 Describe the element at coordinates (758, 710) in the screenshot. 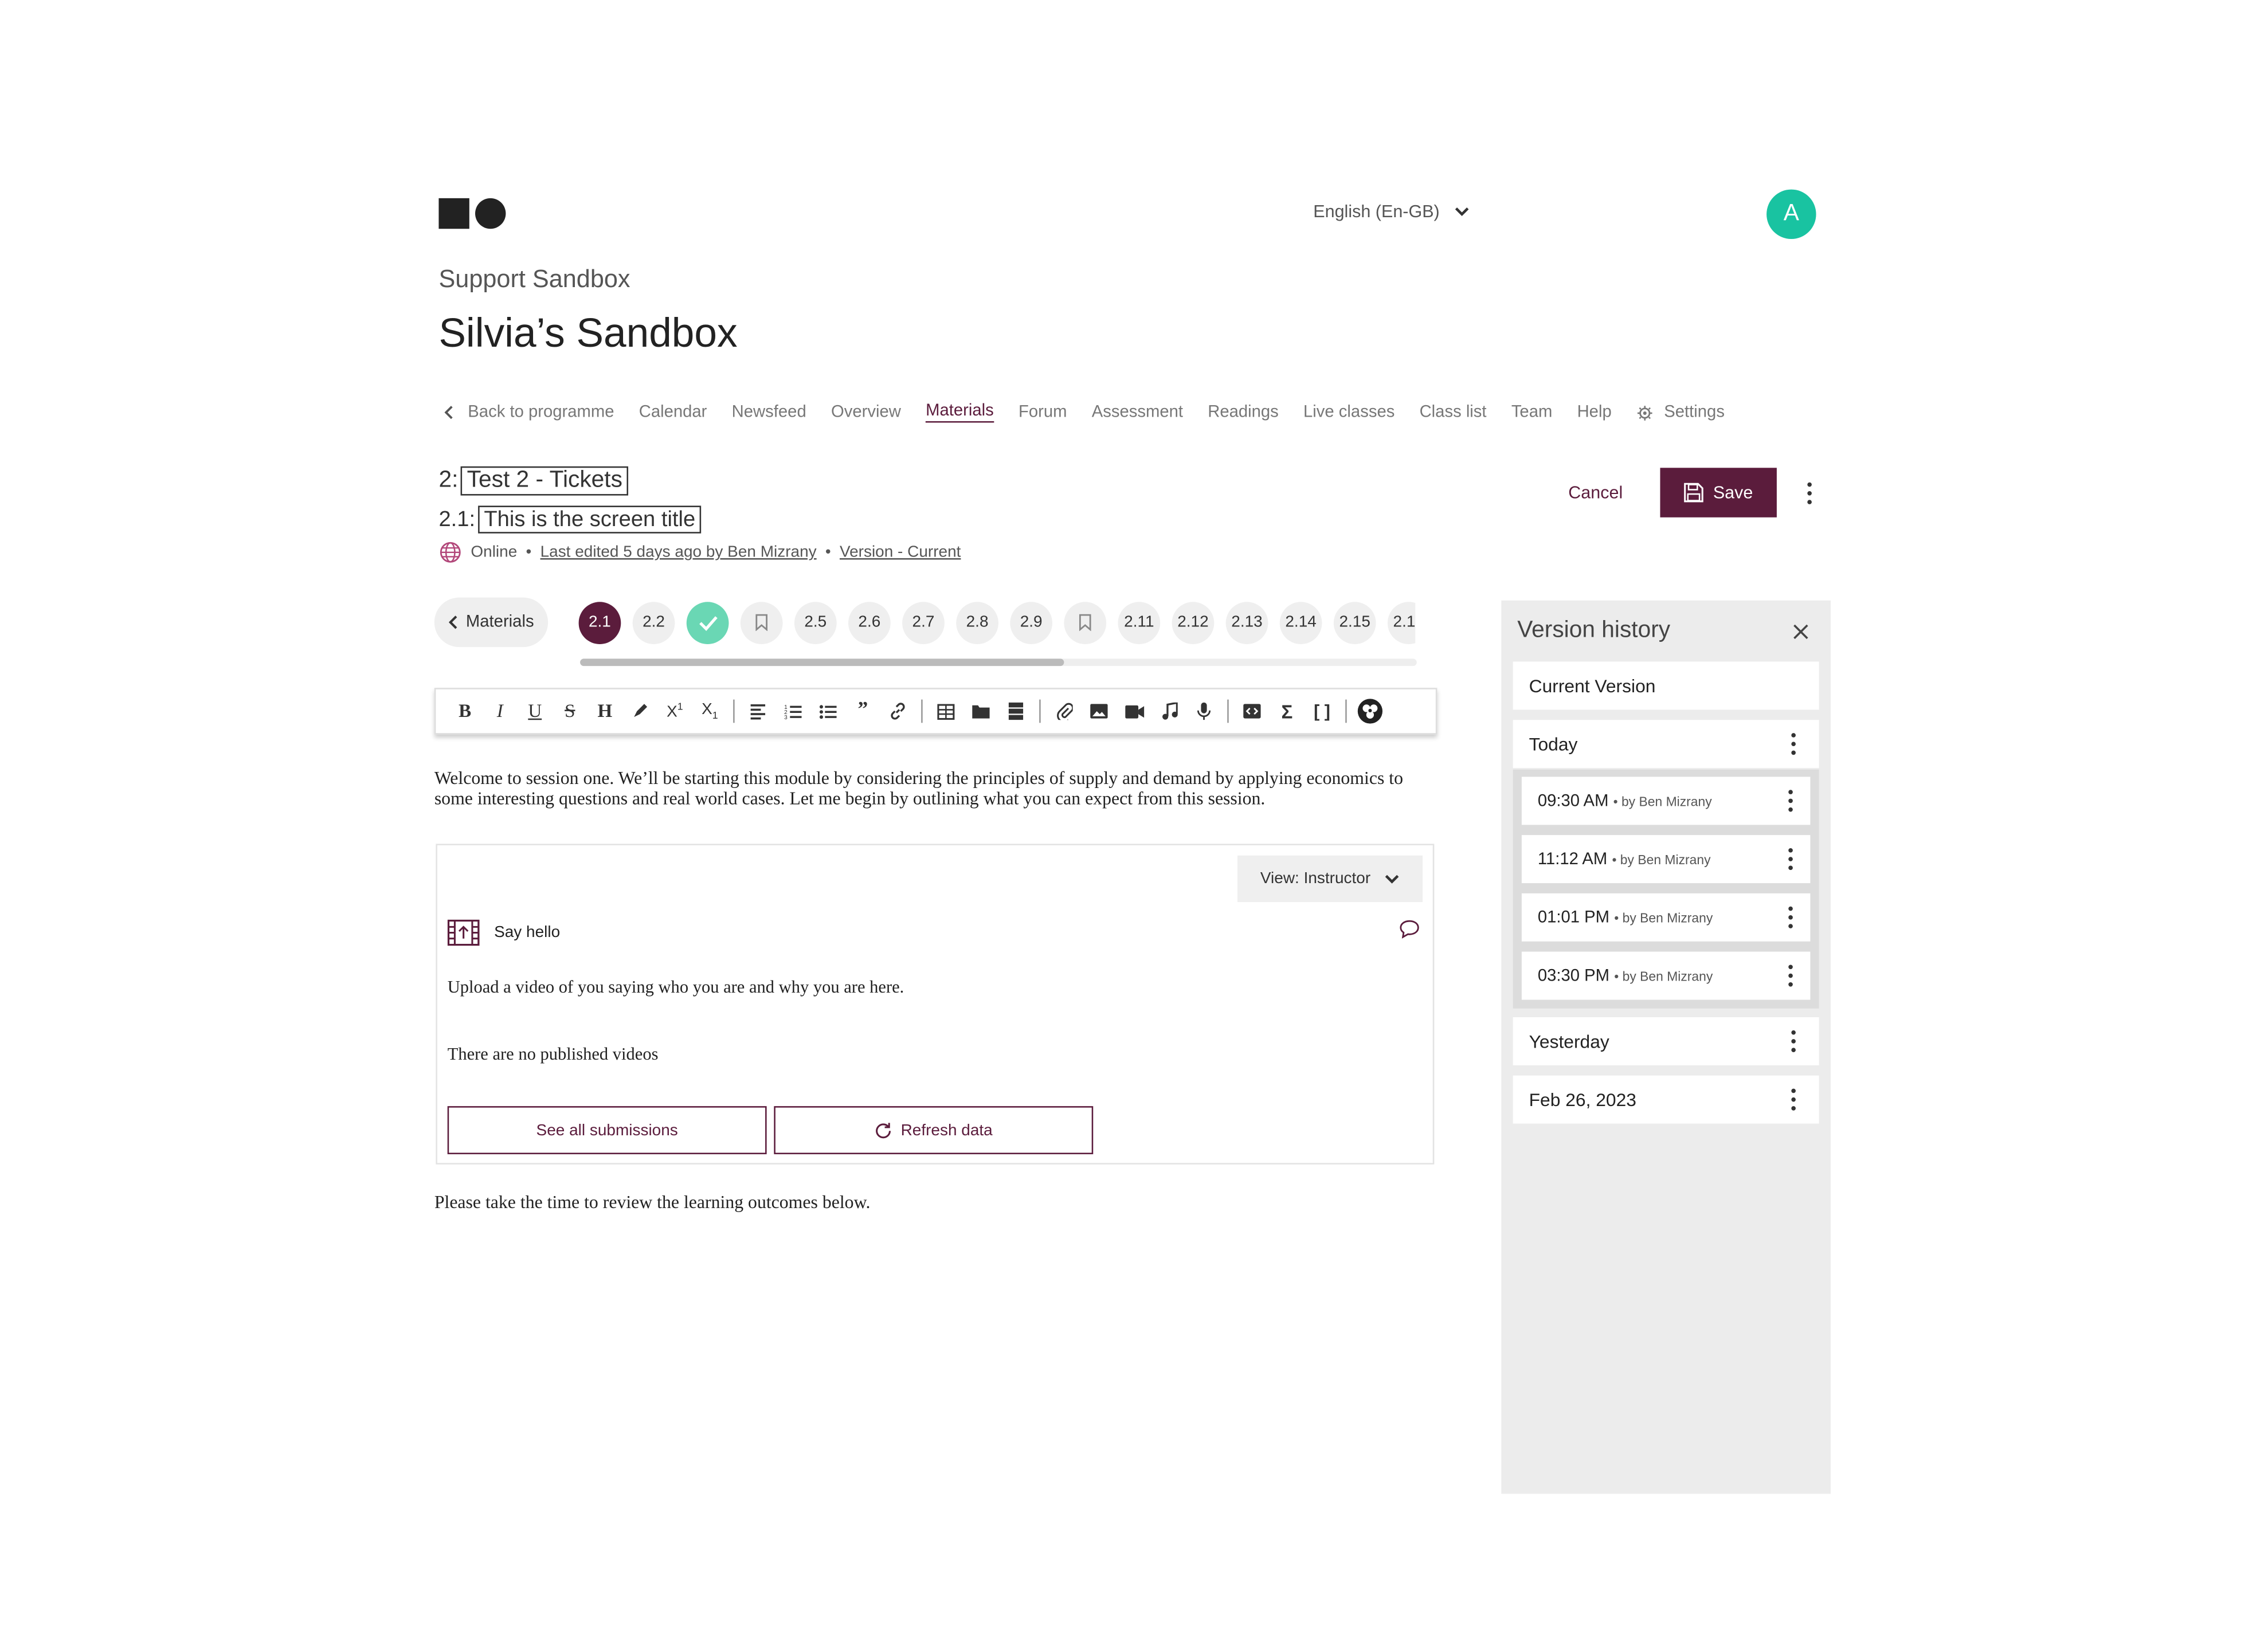

I see `align-left-icon` at that location.